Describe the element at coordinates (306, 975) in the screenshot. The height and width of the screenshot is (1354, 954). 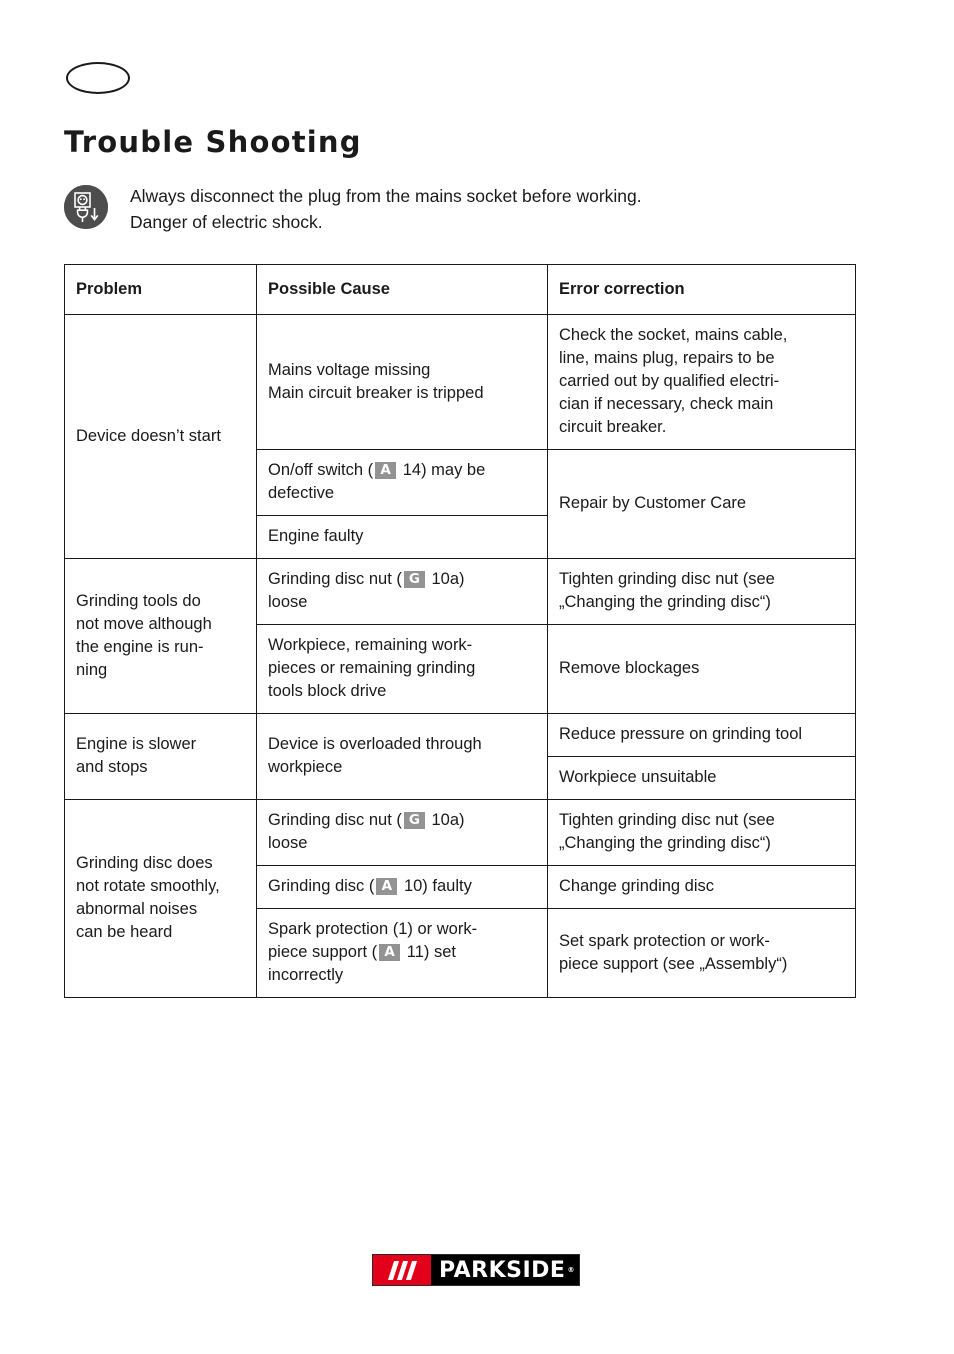
I see `cause-line: incorrectly` at that location.